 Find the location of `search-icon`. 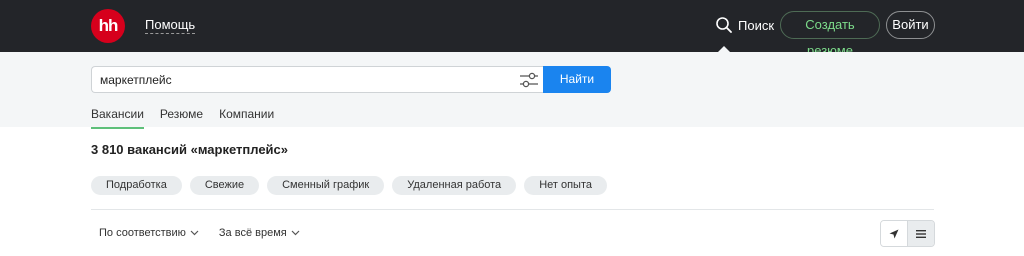

search-icon is located at coordinates (724, 25).